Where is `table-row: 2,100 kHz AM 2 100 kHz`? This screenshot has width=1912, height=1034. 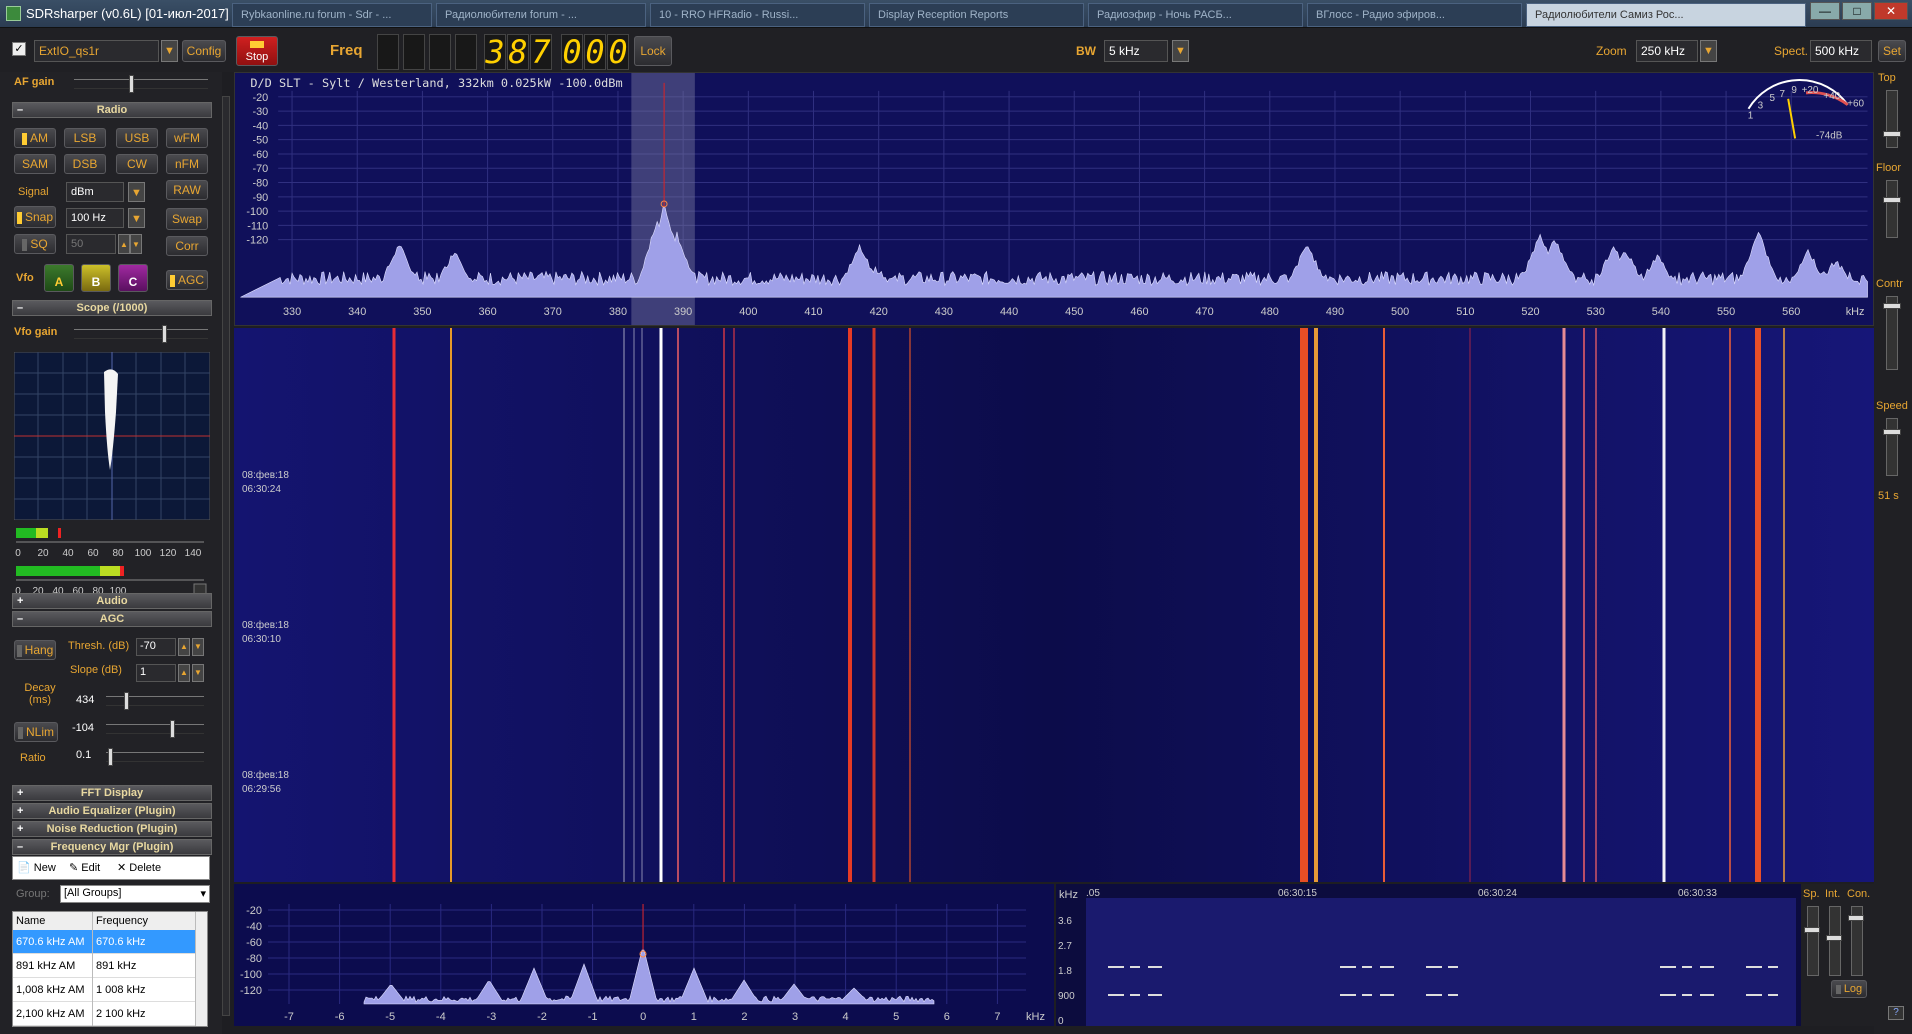
table-row: 2,100 kHz AM 2 100 kHz is located at coordinates (110, 1014).